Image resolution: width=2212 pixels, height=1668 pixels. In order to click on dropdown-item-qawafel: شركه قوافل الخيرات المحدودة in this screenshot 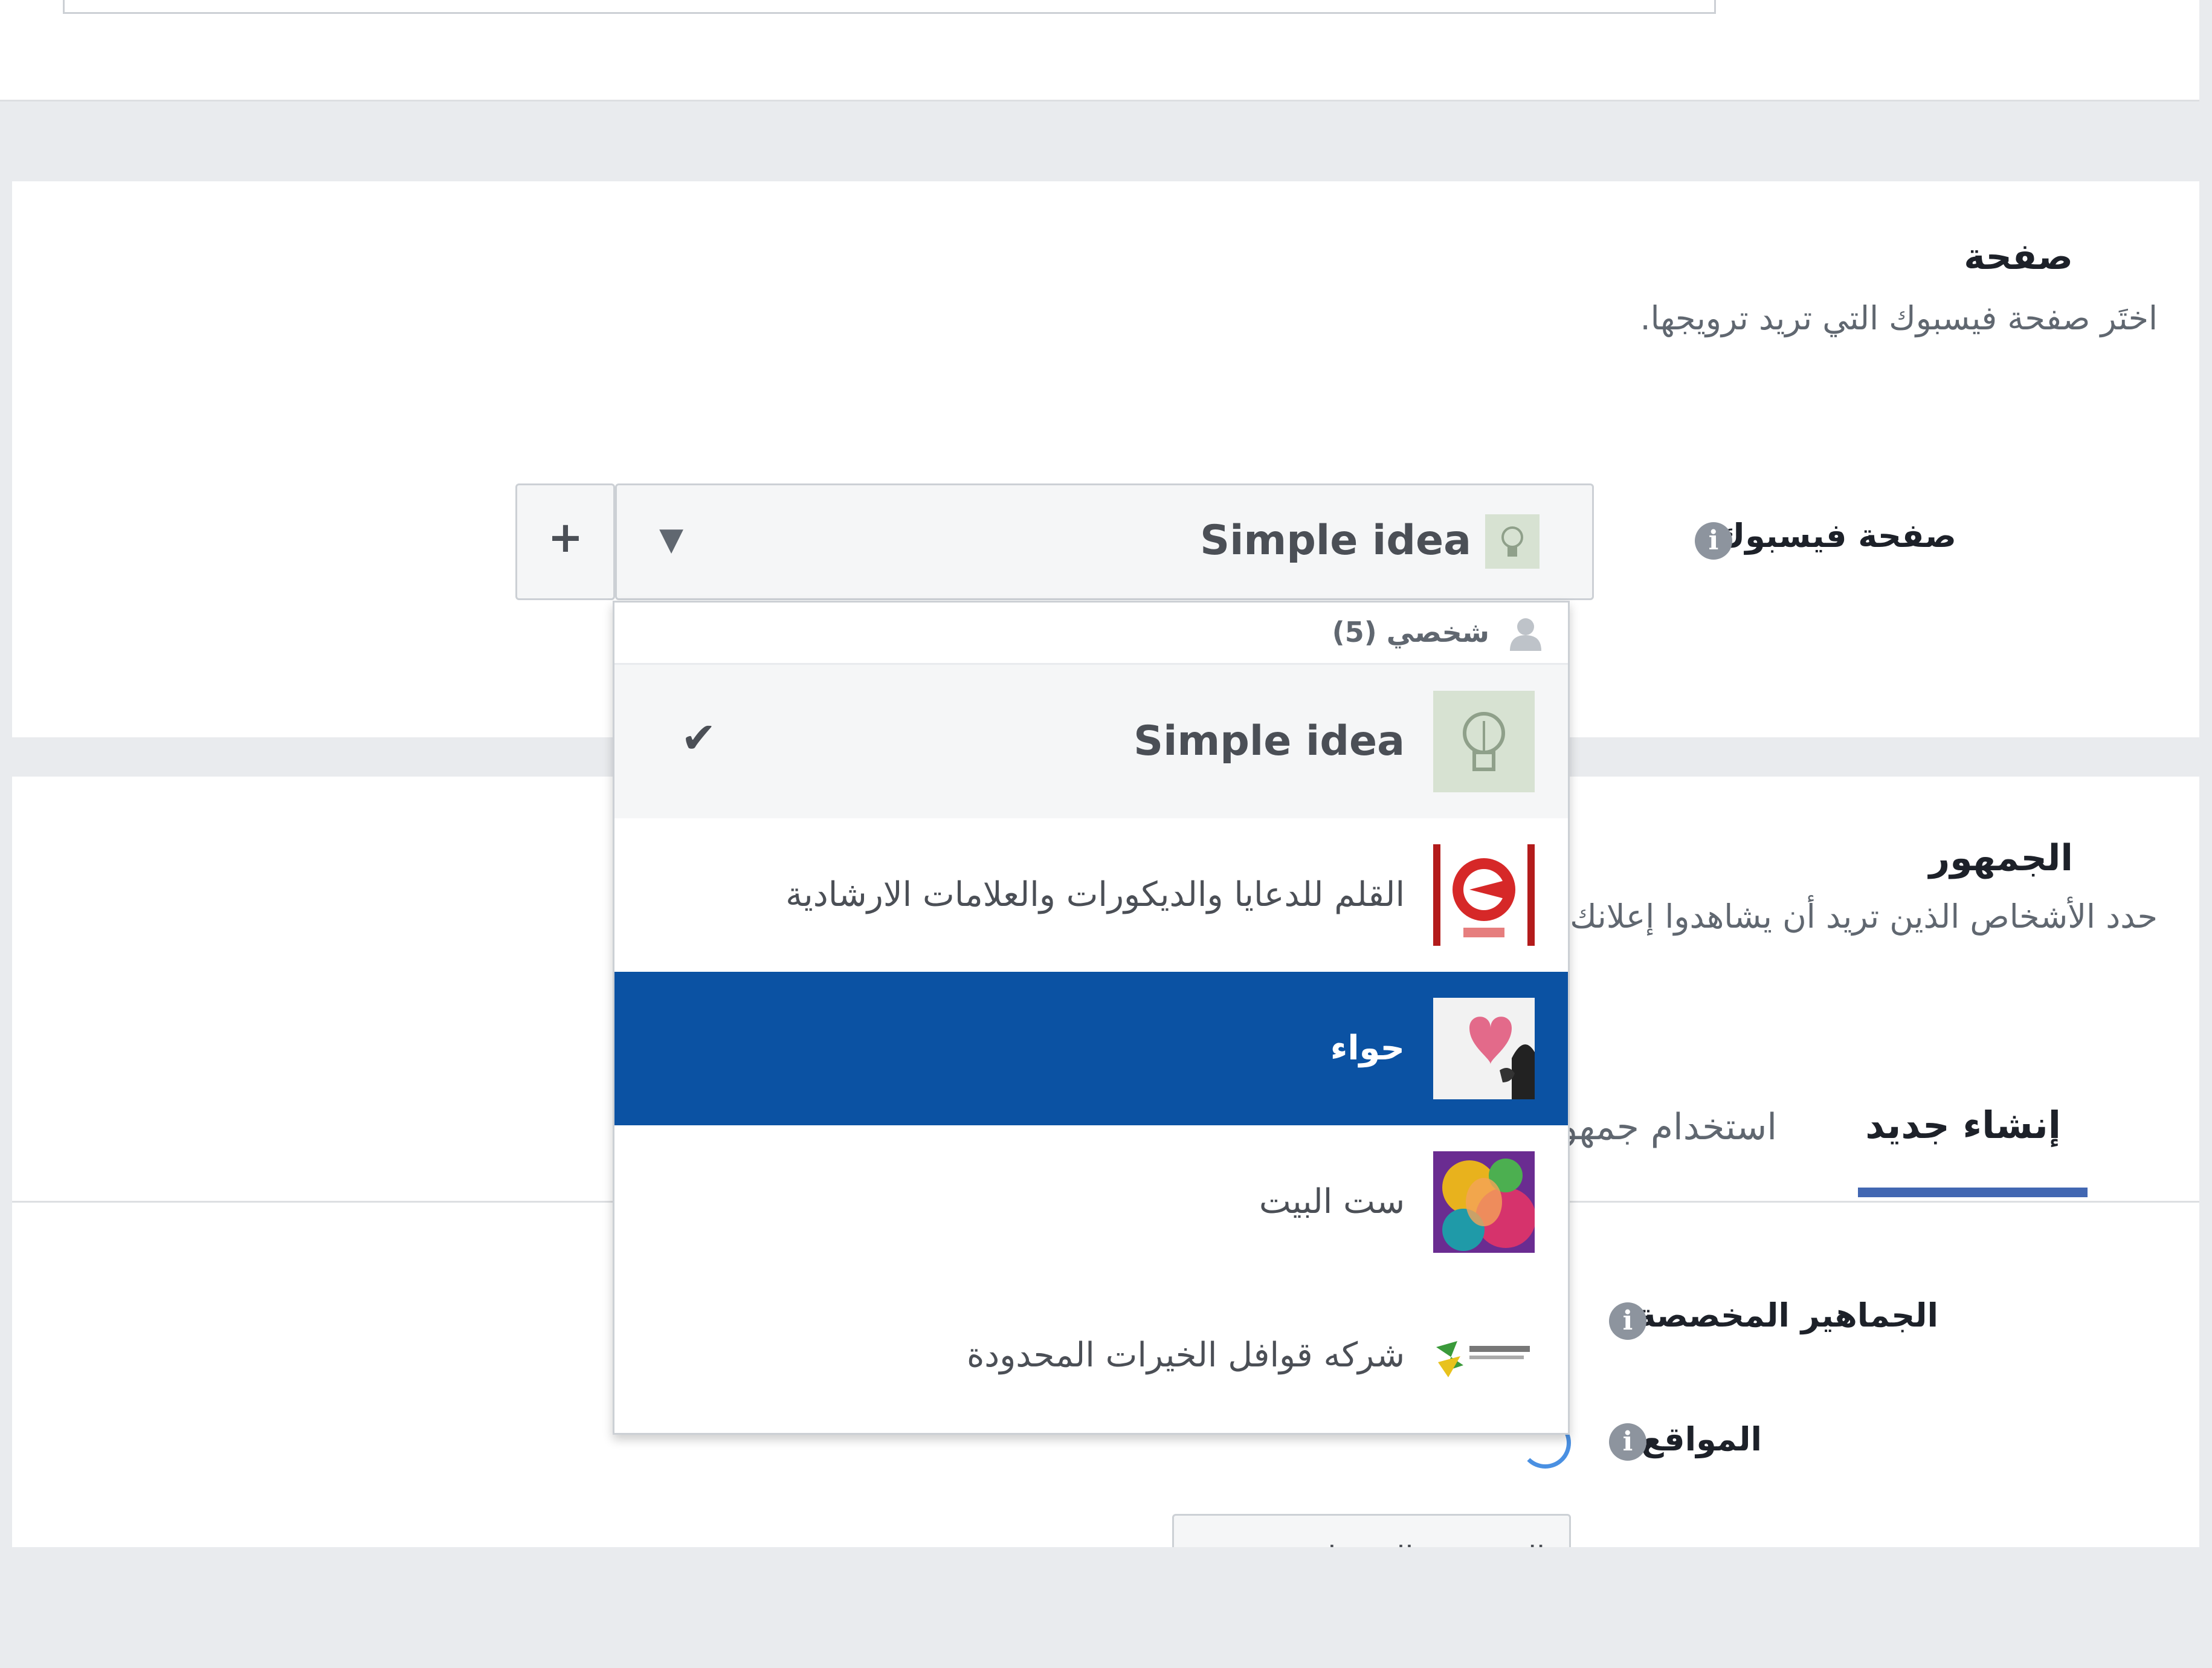, I will do `click(1091, 1355)`.